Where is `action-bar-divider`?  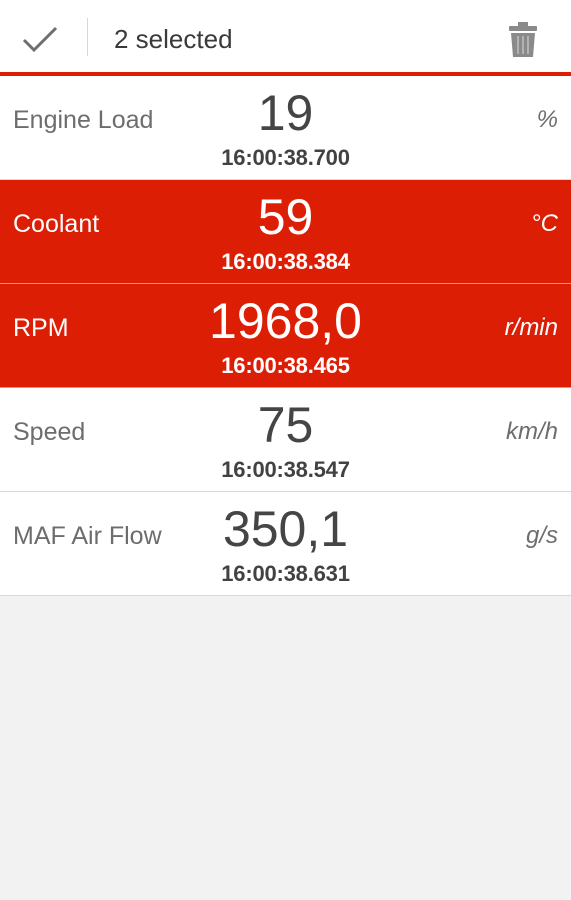
action-bar-divider is located at coordinates (87, 37).